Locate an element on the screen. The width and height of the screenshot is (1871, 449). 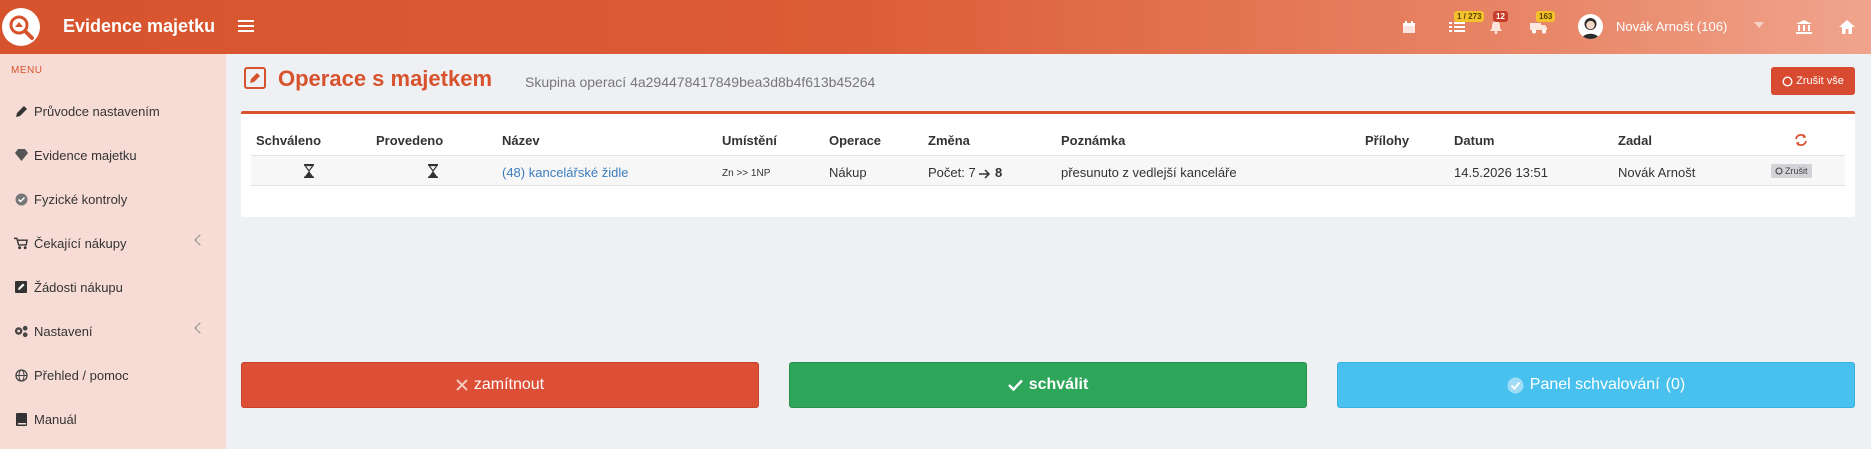
sidebar-item-label: Průvodce nastavením is located at coordinates (97, 111).